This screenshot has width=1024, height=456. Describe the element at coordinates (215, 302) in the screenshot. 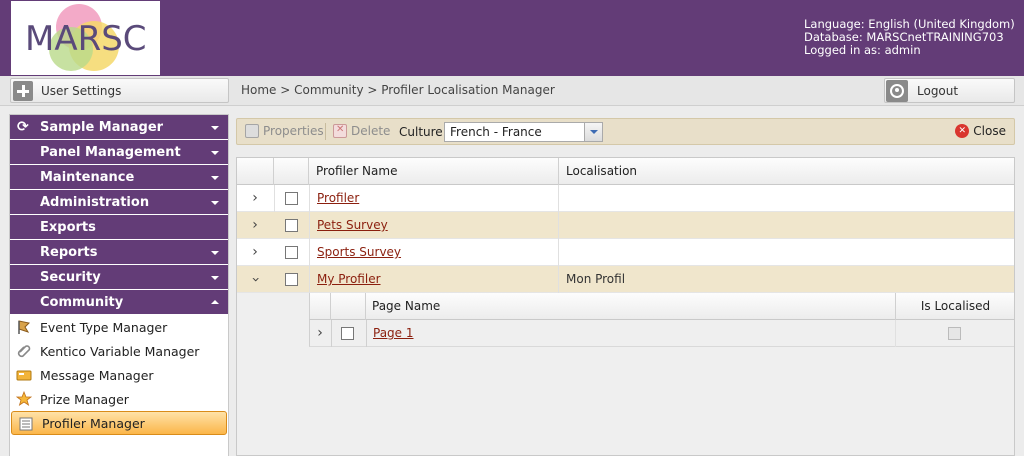

I see `chevron-up-icon` at that location.